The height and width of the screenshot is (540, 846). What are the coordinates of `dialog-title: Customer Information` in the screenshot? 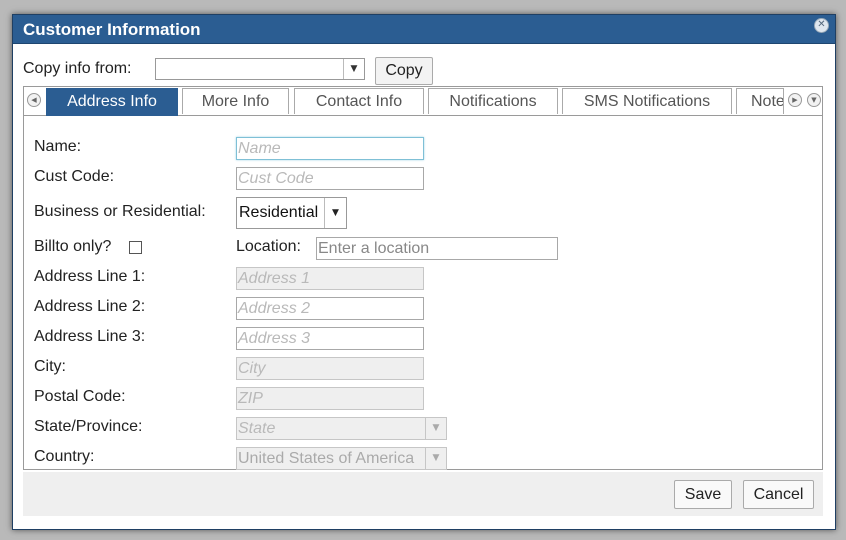 It's located at (112, 29).